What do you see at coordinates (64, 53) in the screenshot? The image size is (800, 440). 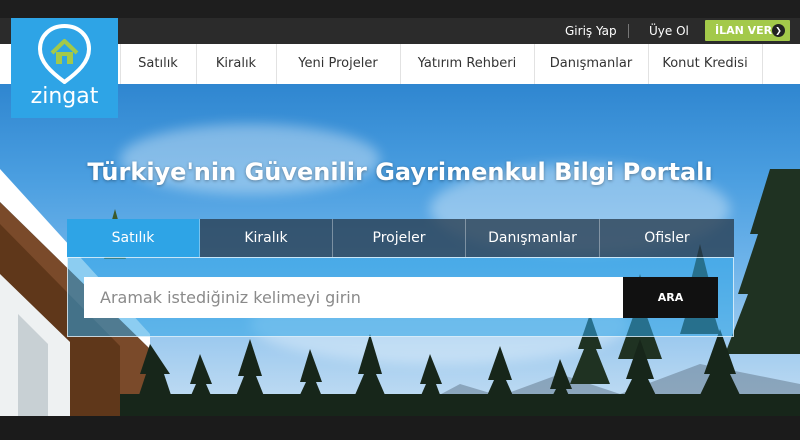 I see `location-pin-house-icon` at bounding box center [64, 53].